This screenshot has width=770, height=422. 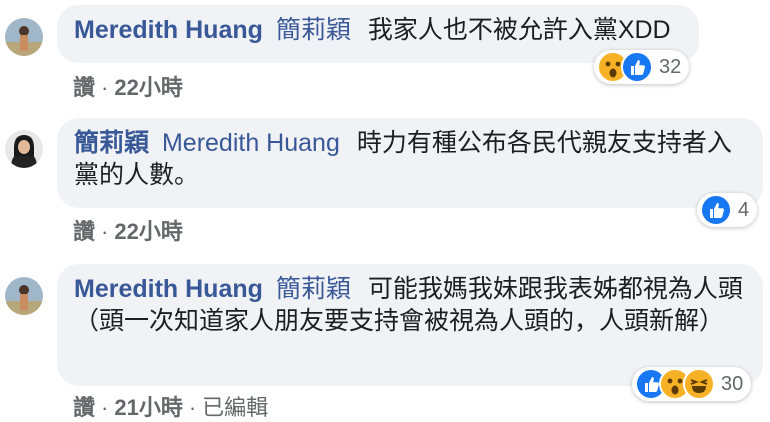 What do you see at coordinates (670, 66) in the screenshot?
I see `reaction-count: 32` at bounding box center [670, 66].